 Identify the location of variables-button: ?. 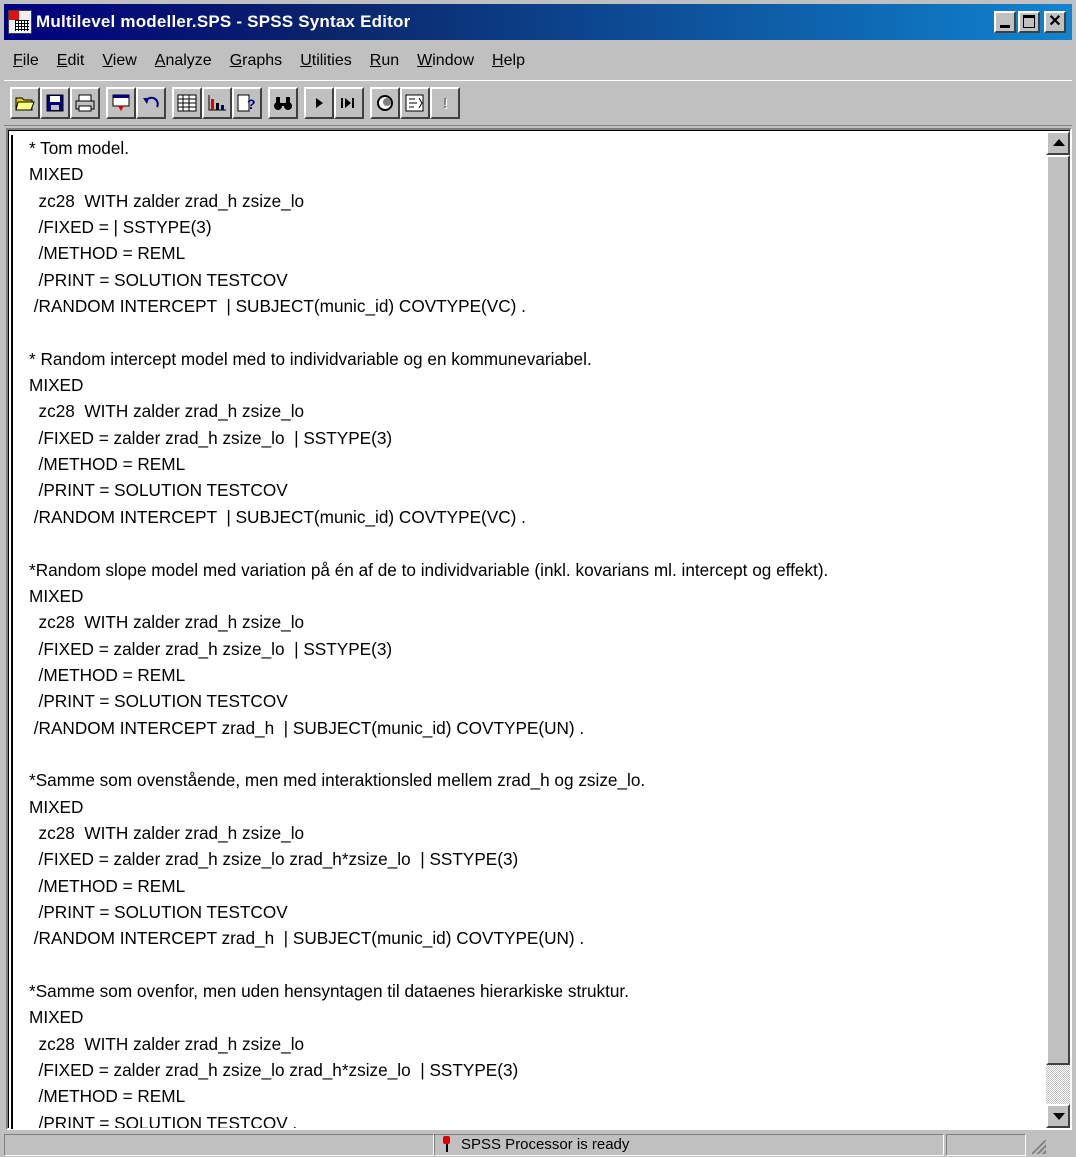
(247, 103).